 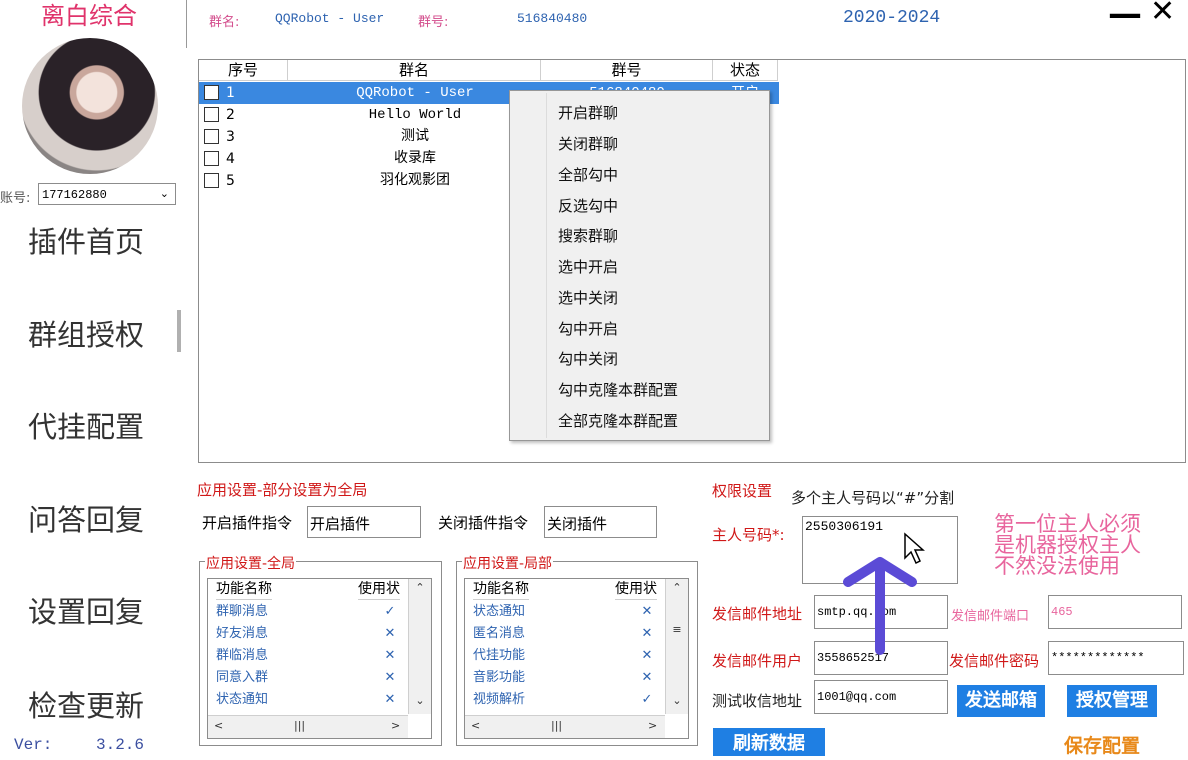 I want to click on permissions-hint: 多个主人号码以“#”分割, so click(x=873, y=498).